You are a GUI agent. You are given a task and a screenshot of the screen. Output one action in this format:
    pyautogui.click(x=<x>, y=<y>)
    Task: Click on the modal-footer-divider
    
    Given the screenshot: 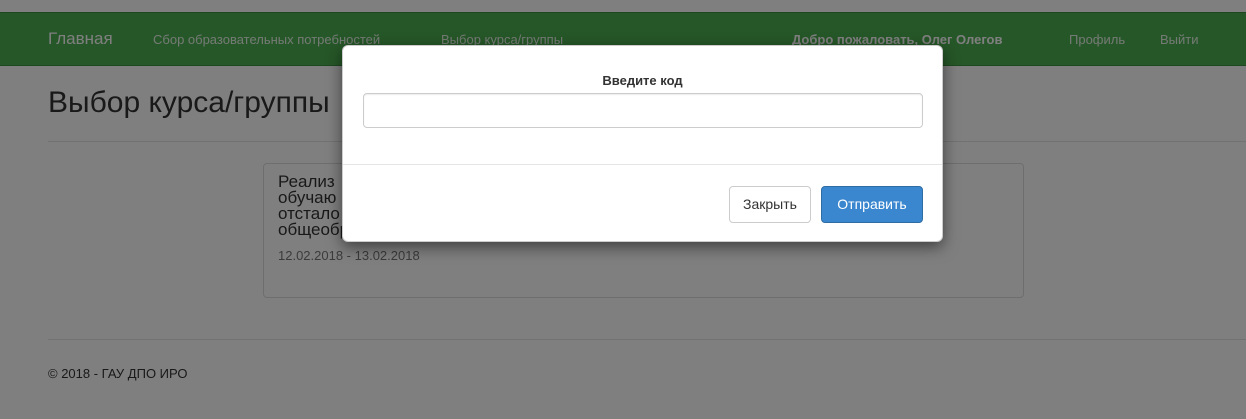 What is the action you would take?
    pyautogui.click(x=642, y=164)
    